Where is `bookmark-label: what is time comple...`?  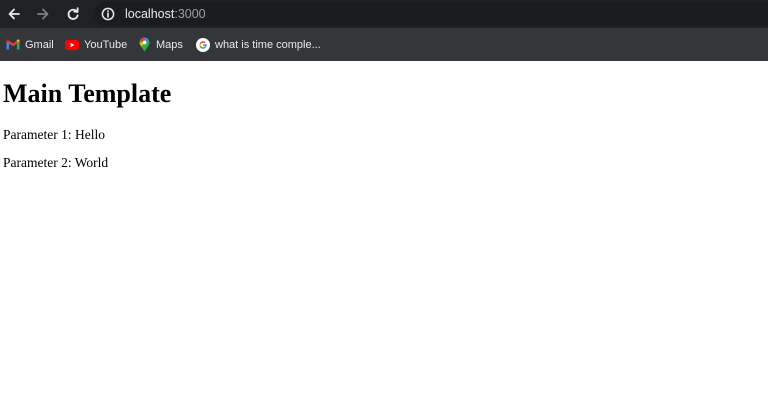
bookmark-label: what is time comple... is located at coordinates (268, 44).